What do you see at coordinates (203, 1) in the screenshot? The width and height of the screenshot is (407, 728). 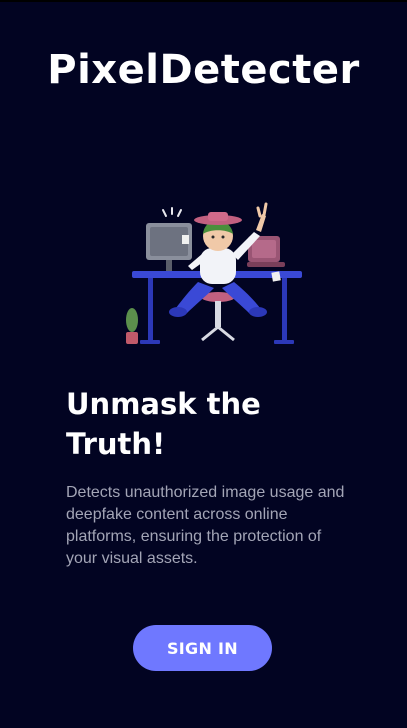 I see `top-border` at bounding box center [203, 1].